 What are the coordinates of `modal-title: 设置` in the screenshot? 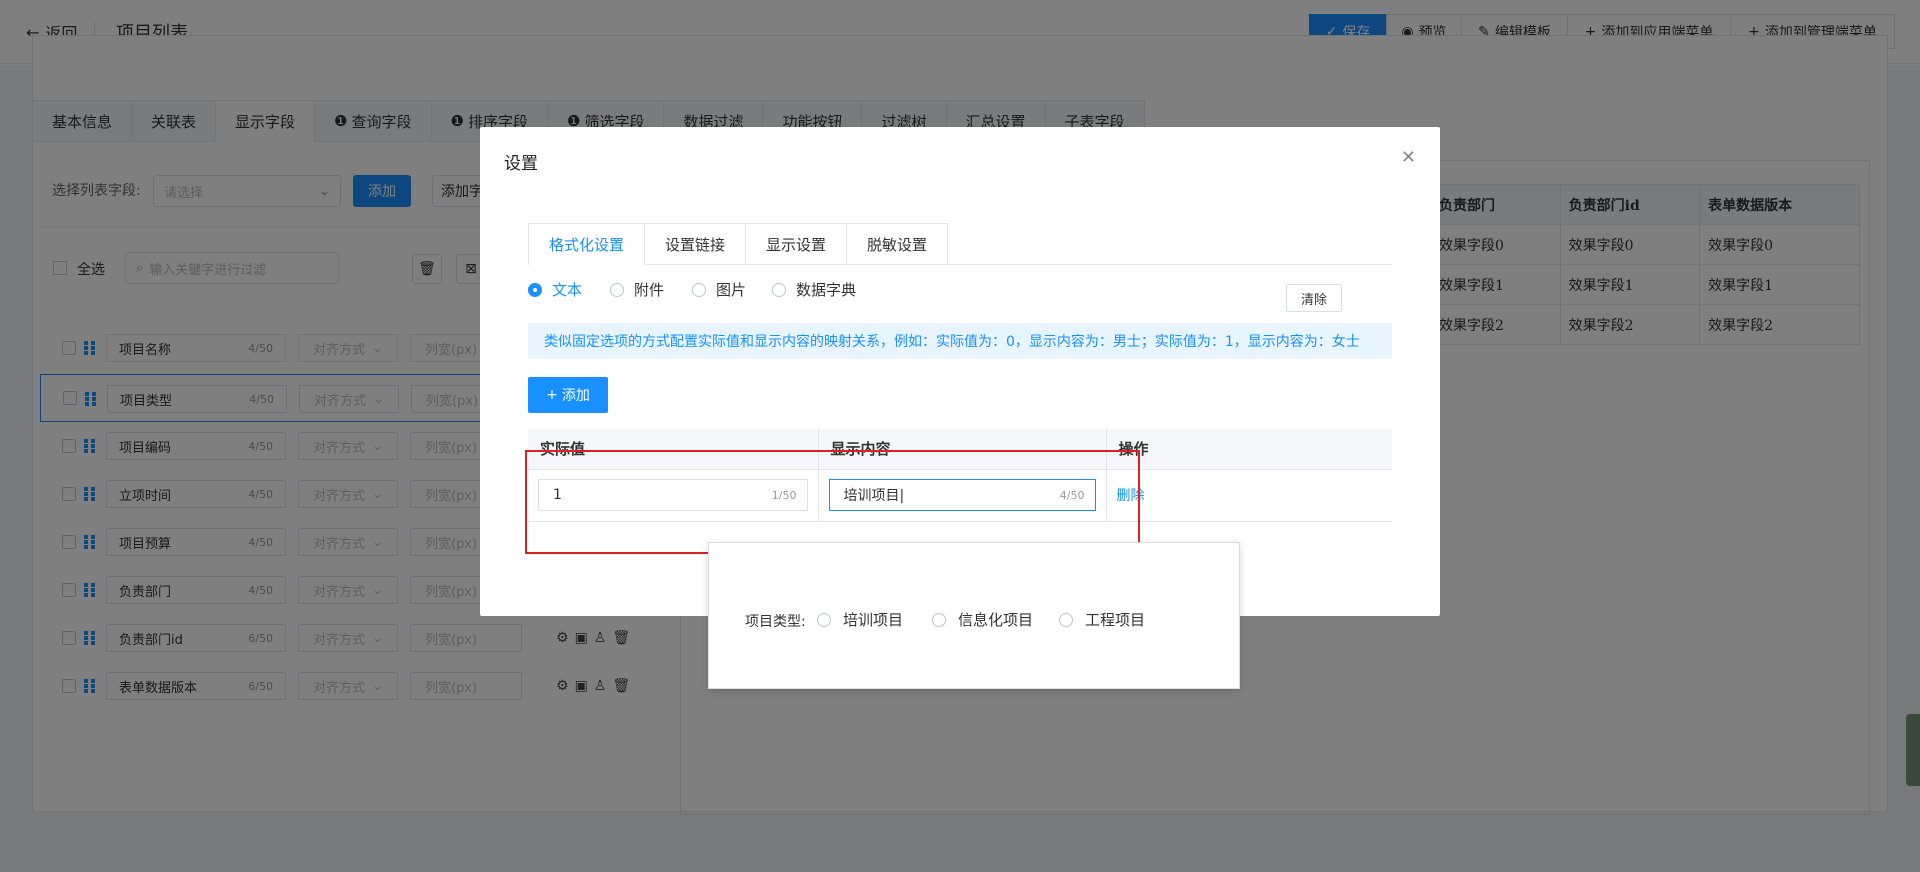 It's located at (521, 164).